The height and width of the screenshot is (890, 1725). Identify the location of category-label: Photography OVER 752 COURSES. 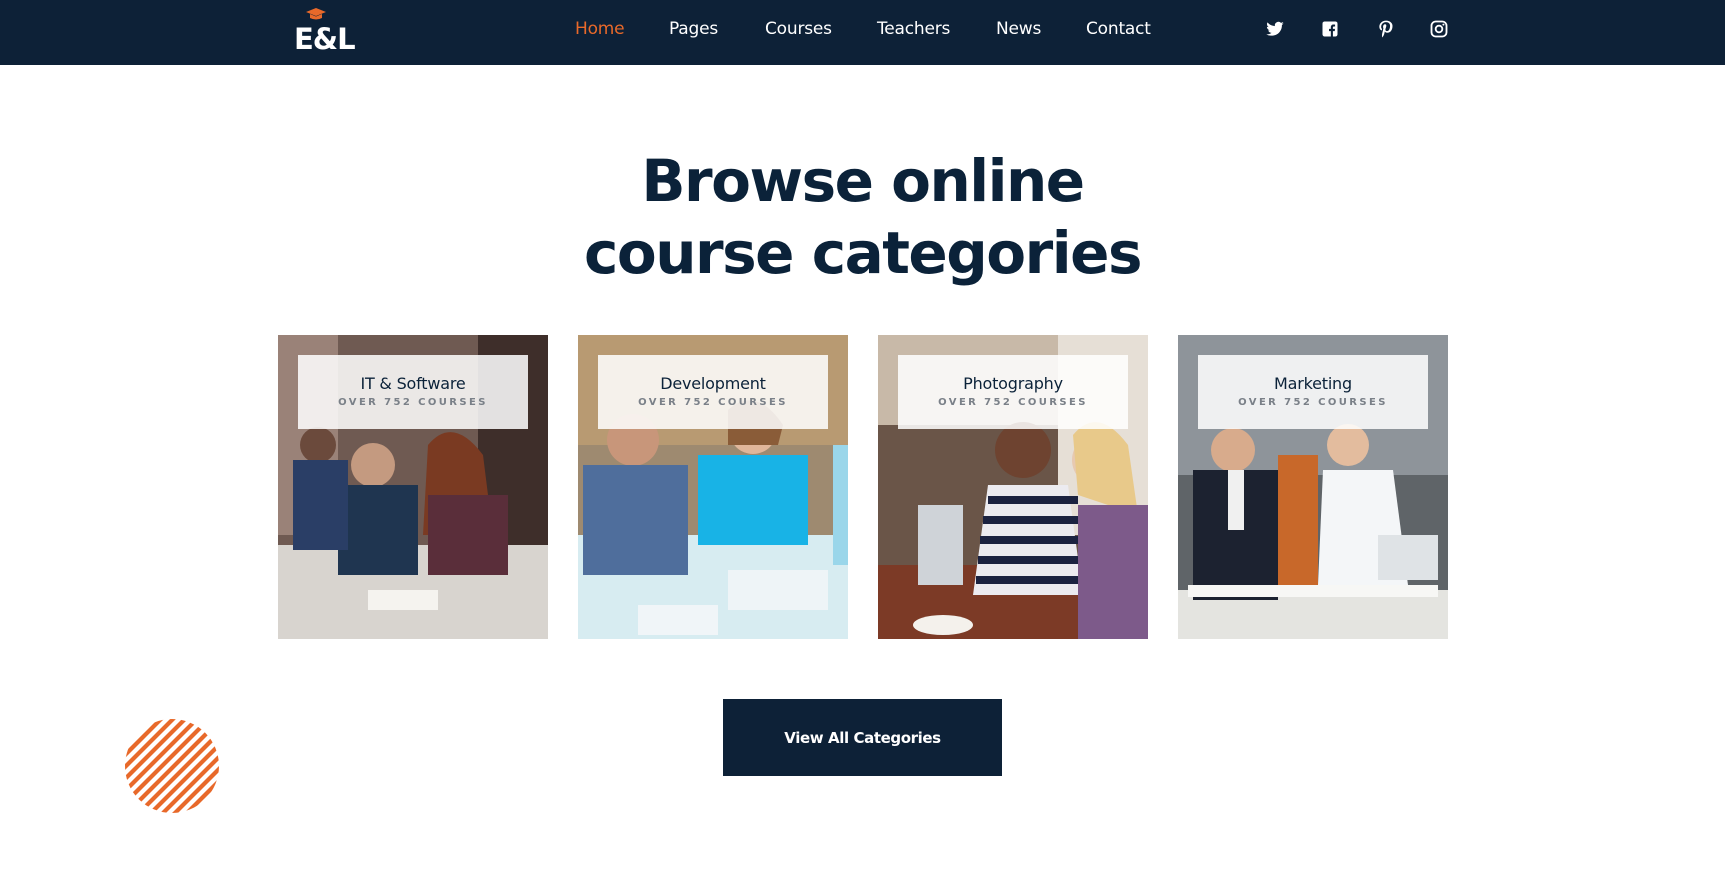
(1013, 392).